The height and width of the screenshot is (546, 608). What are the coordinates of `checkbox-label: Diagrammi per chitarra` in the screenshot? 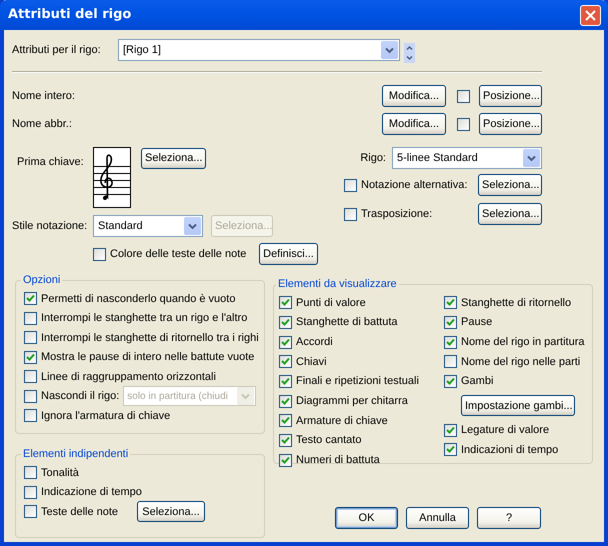 It's located at (352, 402).